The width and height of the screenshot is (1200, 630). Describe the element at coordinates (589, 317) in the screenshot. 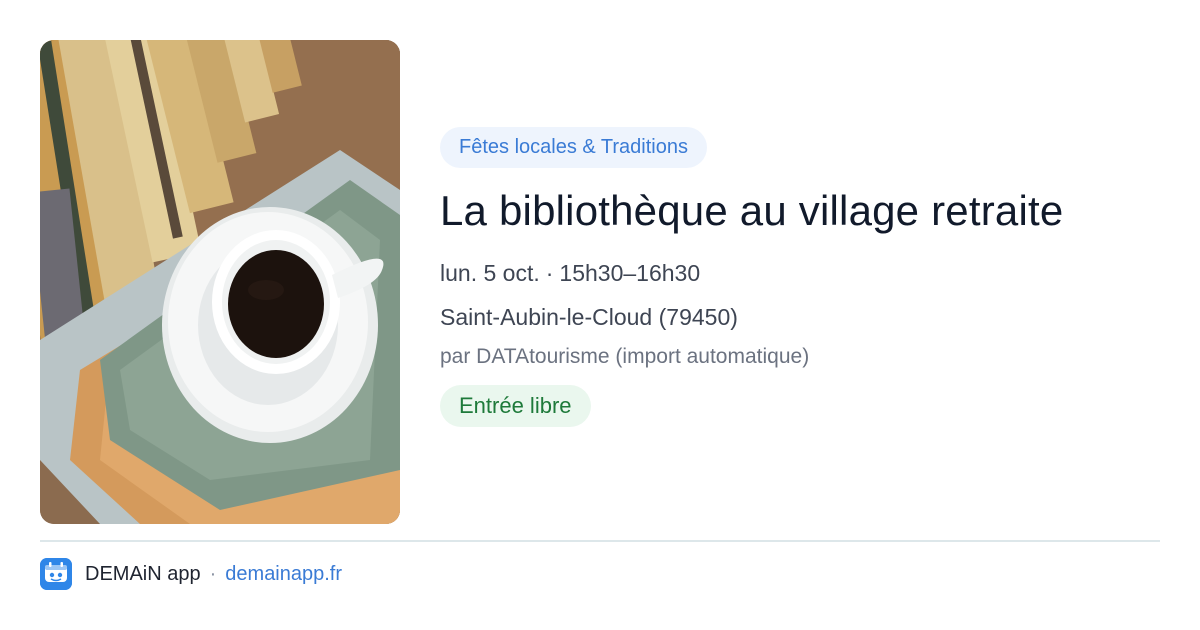

I see `event-location: Saint-Aubin-le-Cloud (79450)` at that location.